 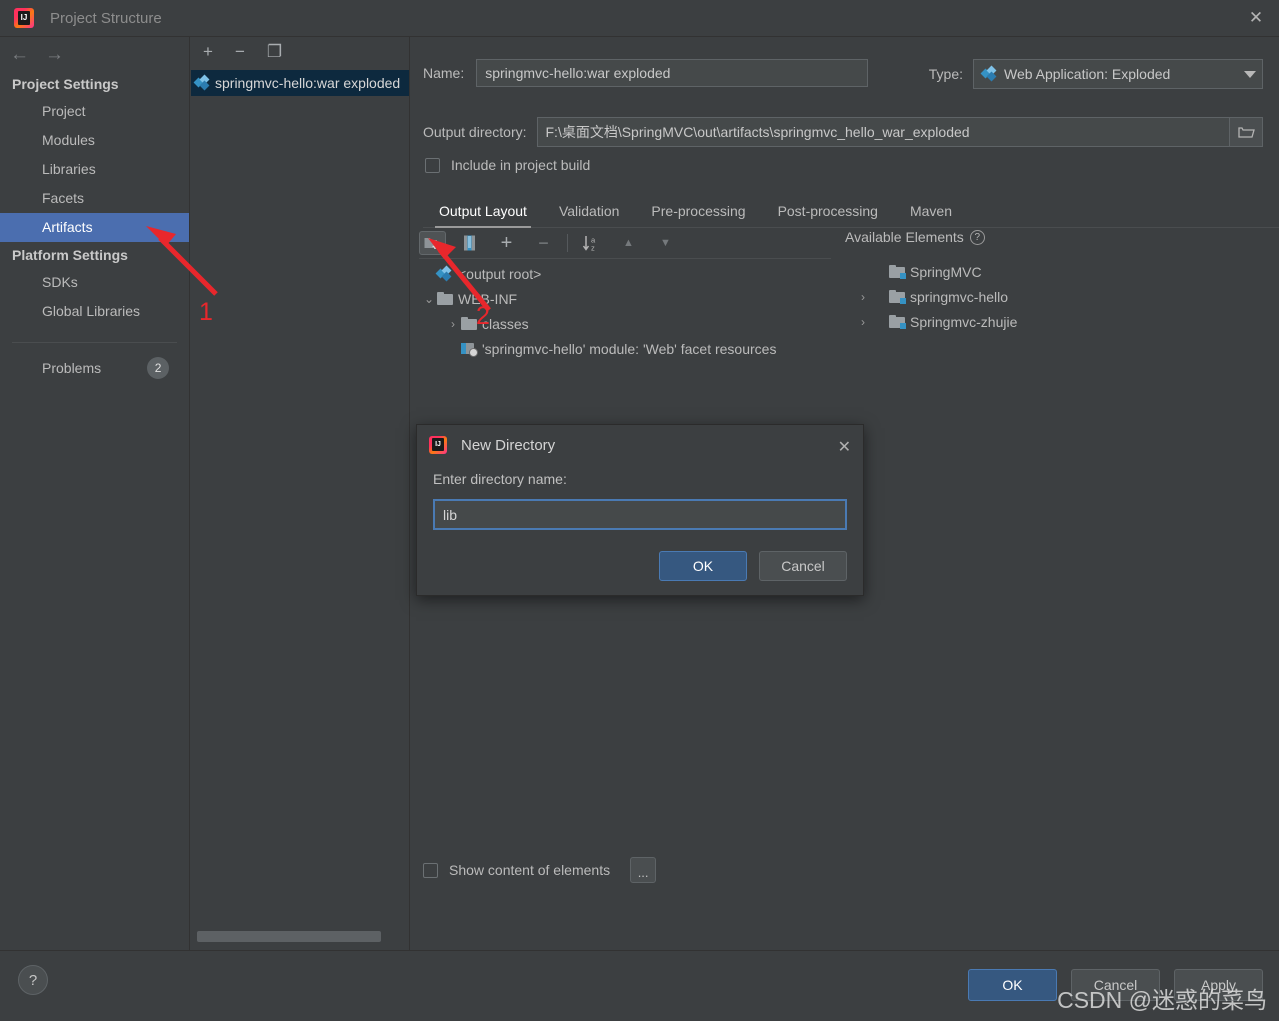 I want to click on output-directory-label: Output directory:, so click(x=475, y=132).